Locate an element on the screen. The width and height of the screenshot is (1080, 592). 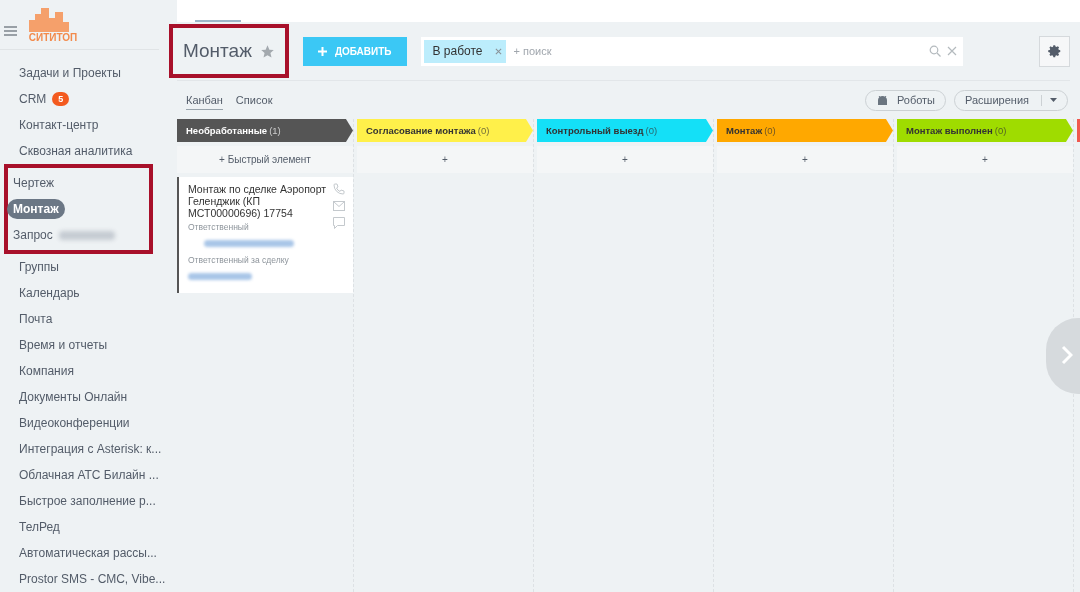
sidebar-item: Группы is located at coordinates (39, 267).